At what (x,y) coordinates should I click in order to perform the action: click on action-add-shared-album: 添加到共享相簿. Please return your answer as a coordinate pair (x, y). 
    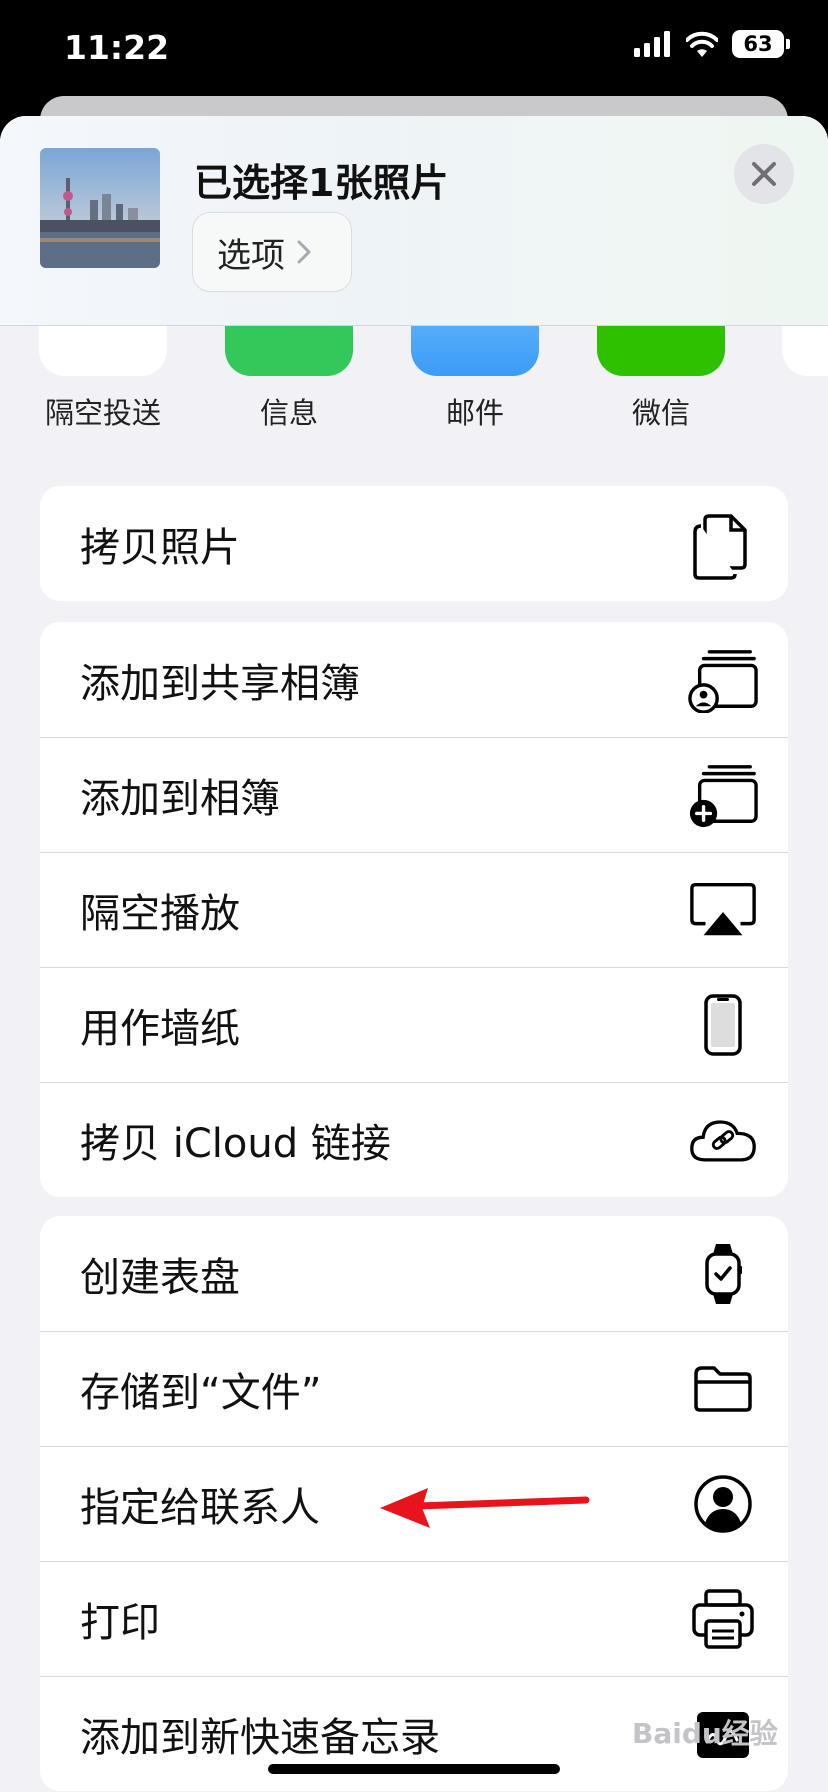
    Looking at the image, I should click on (414, 679).